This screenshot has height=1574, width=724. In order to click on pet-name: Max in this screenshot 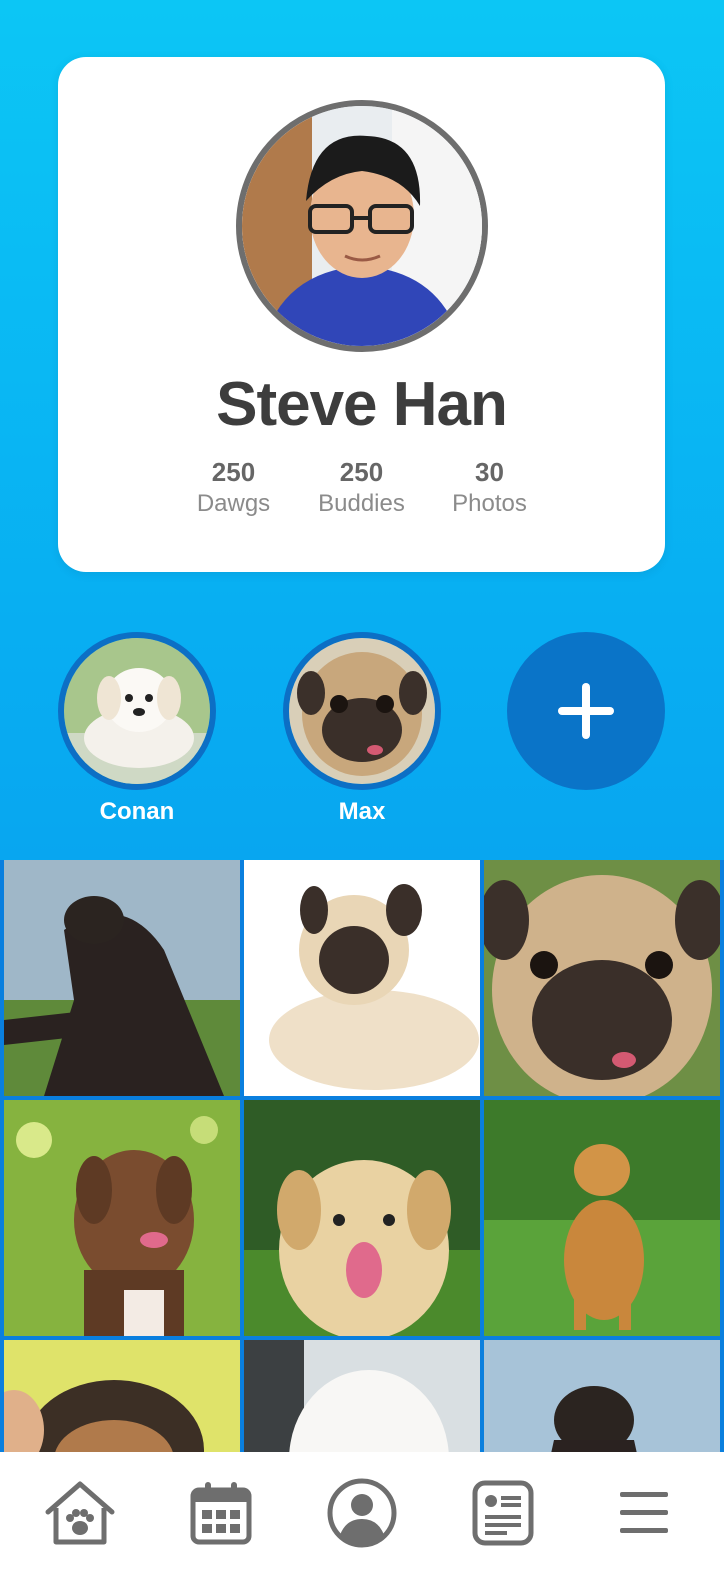, I will do `click(362, 811)`.